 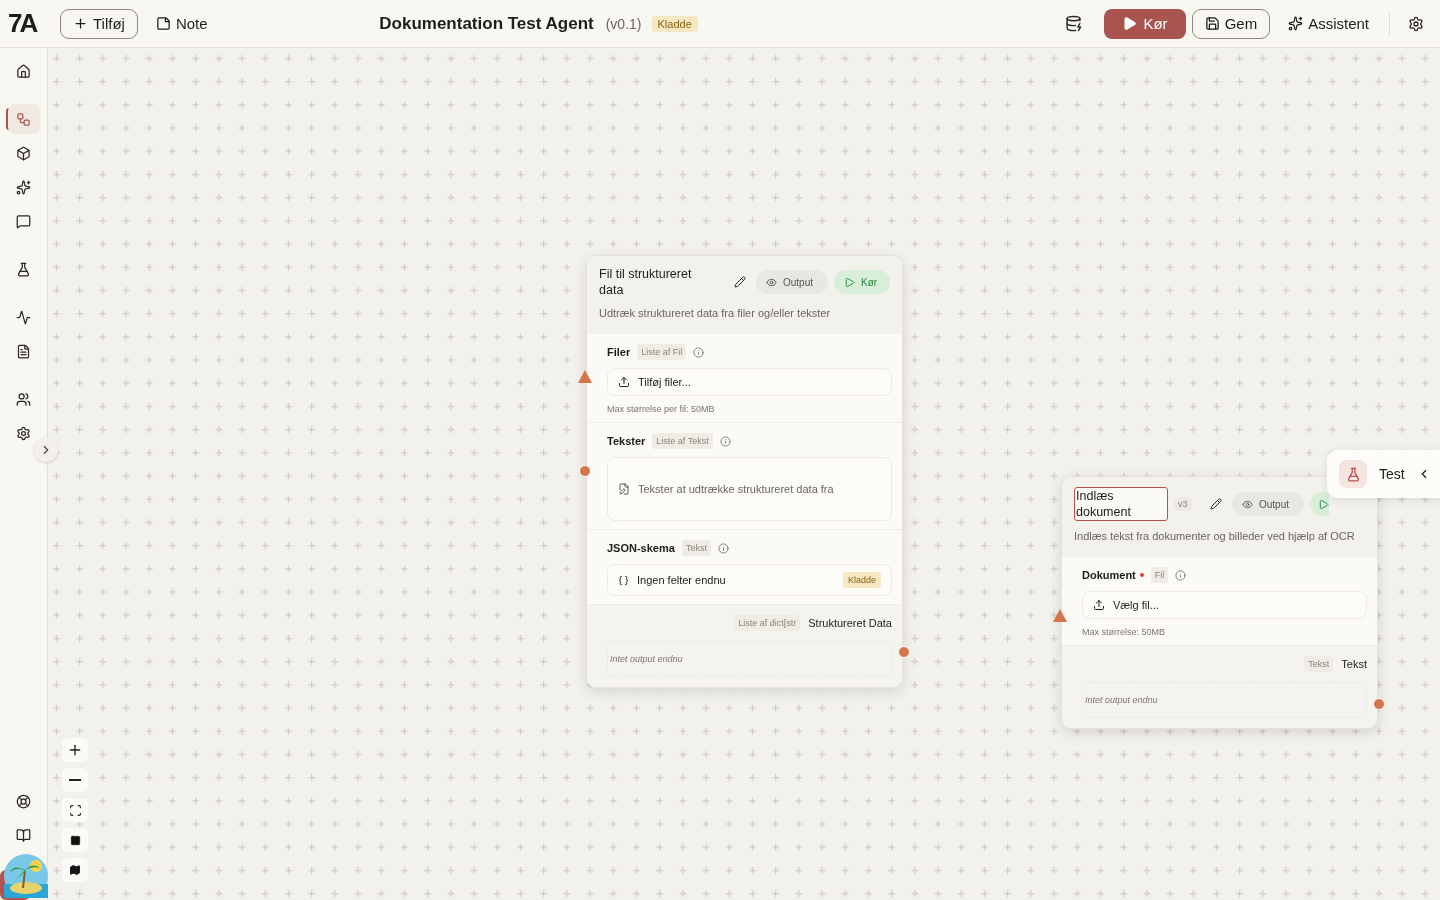 I want to click on note-button: Note, so click(x=181, y=23).